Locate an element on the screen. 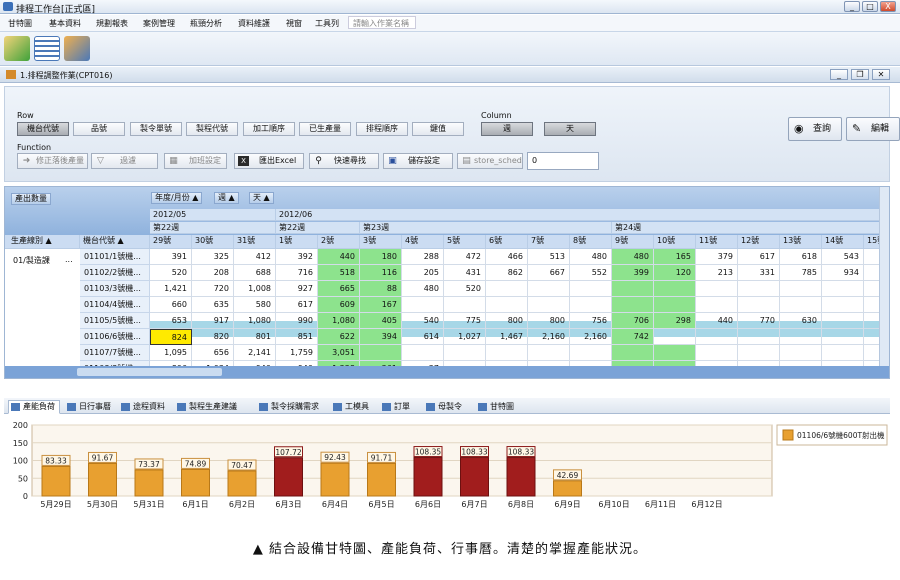  grid-cell: 580 is located at coordinates (255, 305).